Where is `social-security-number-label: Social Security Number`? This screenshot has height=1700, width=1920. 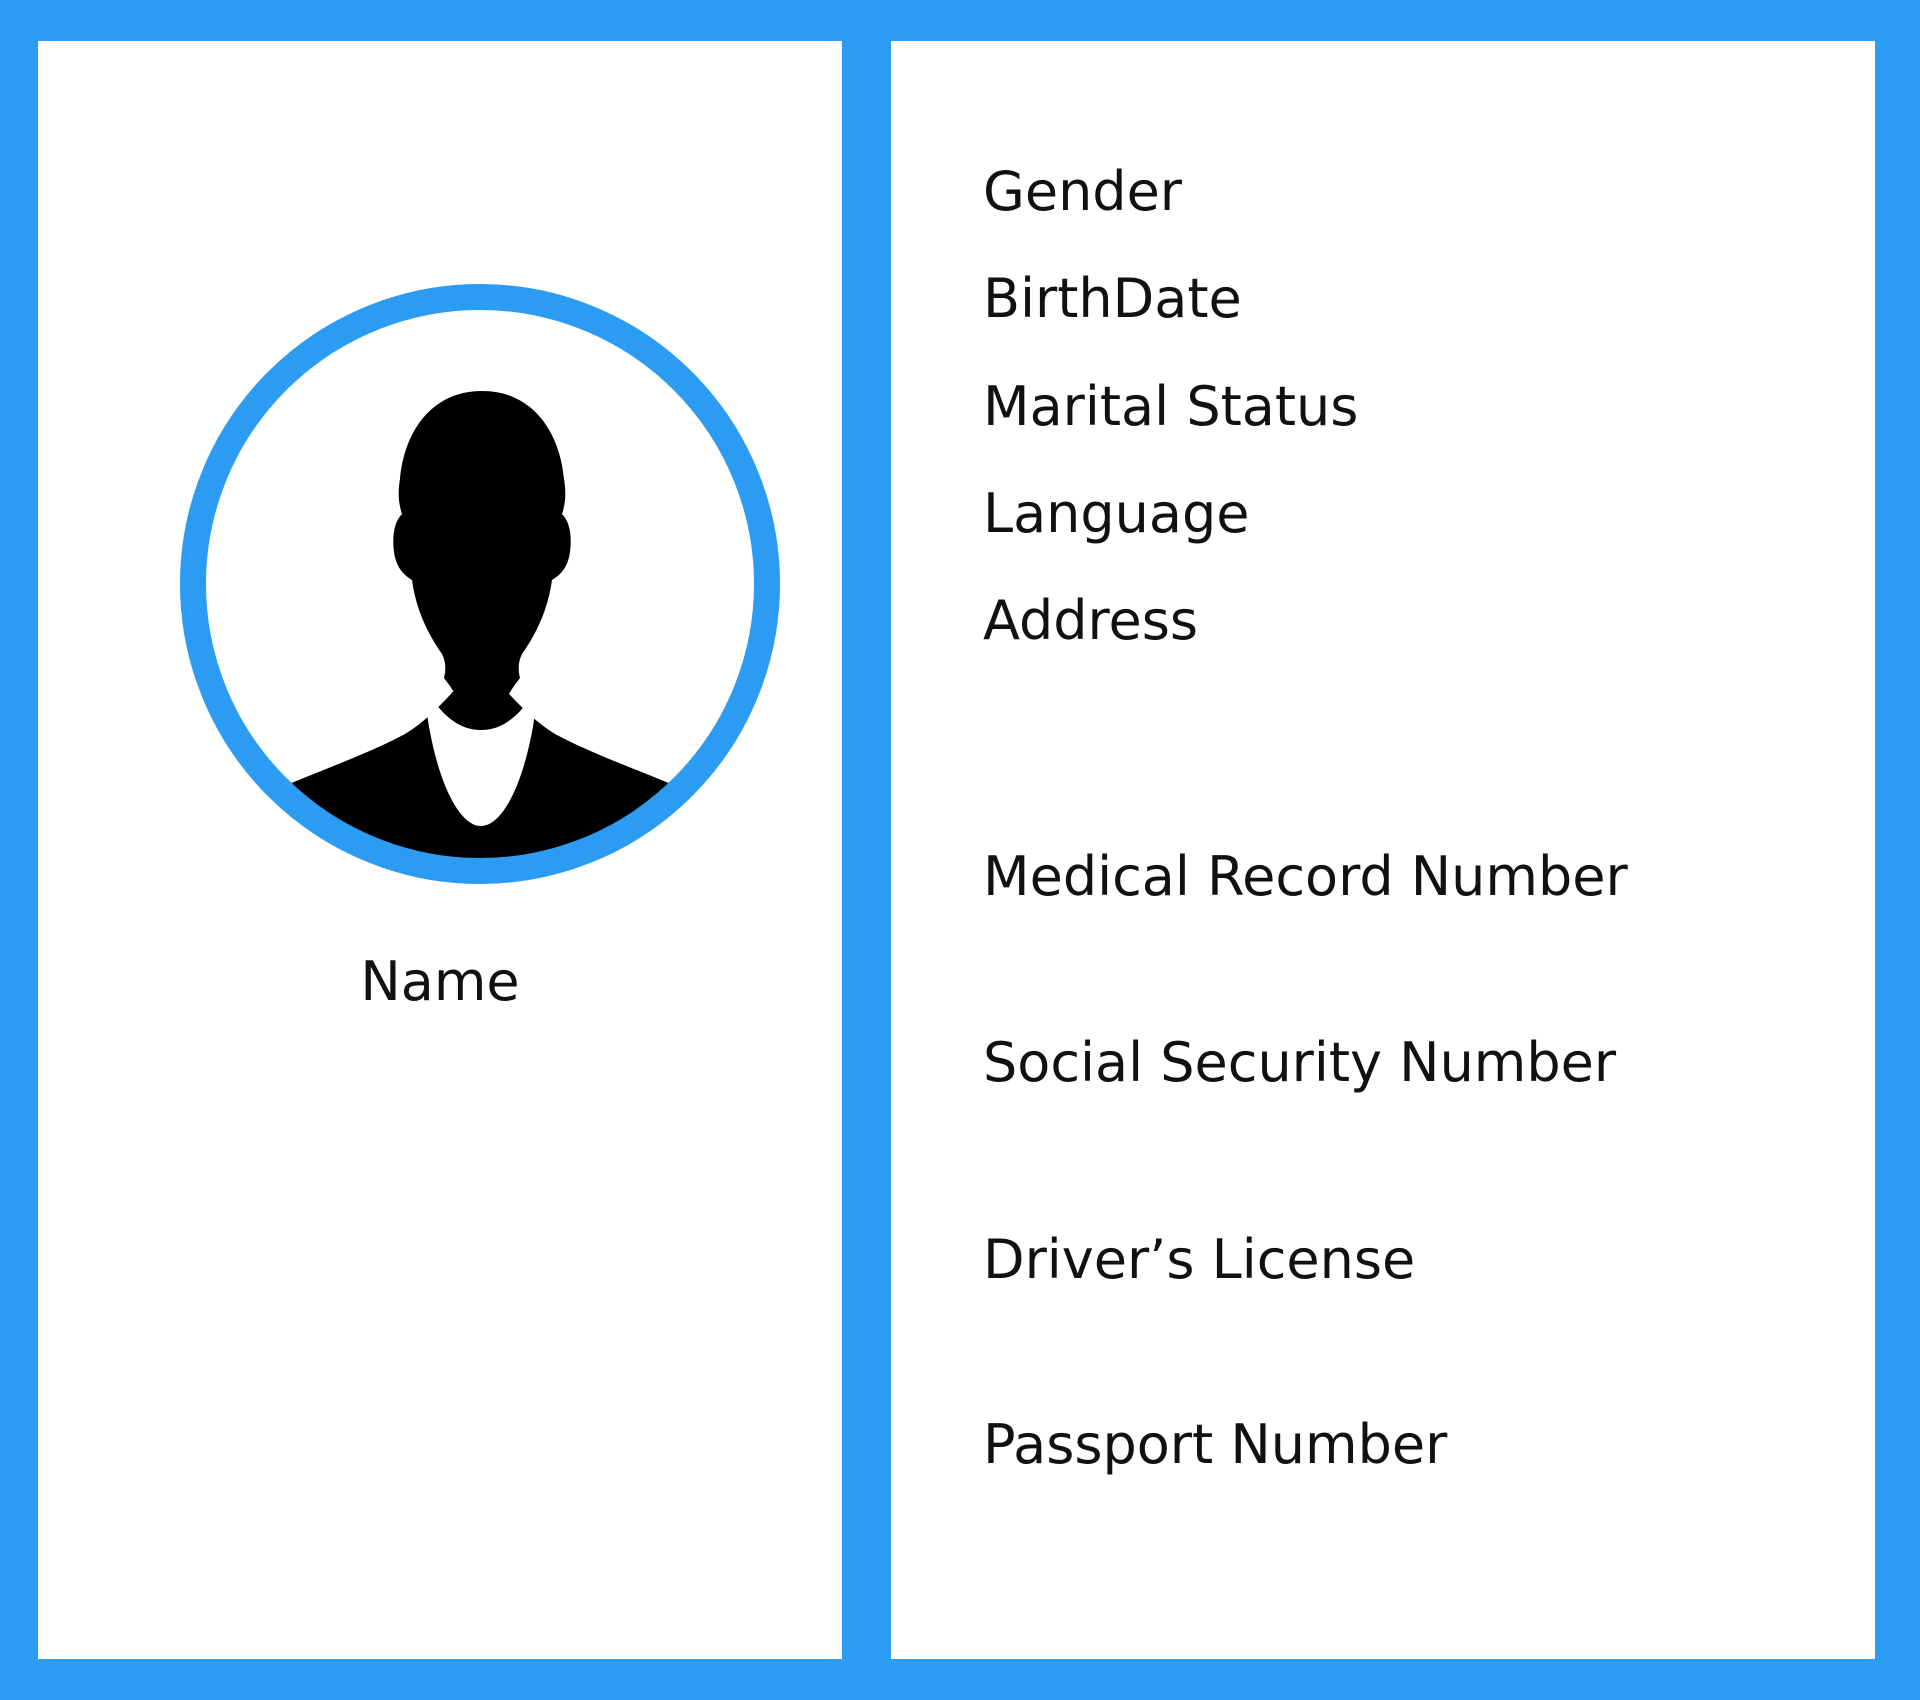
social-security-number-label: Social Security Number is located at coordinates (1300, 1062).